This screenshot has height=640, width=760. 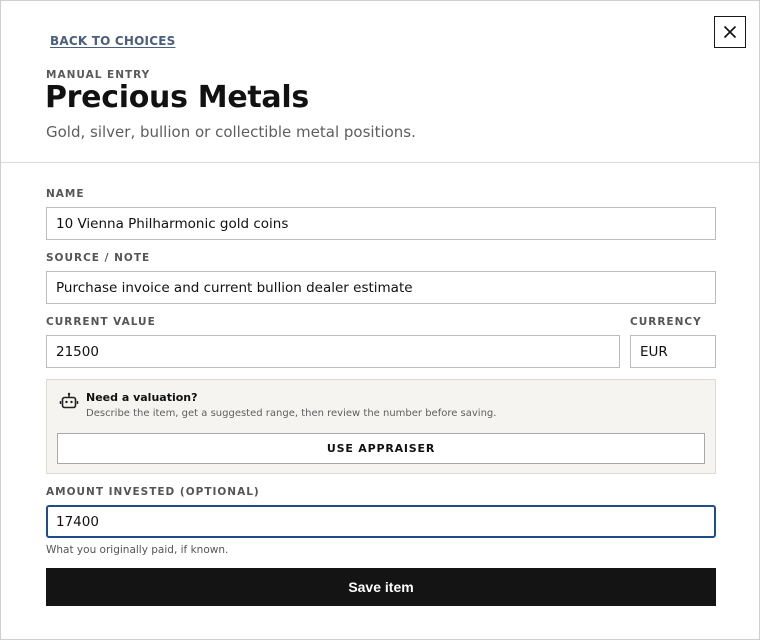 What do you see at coordinates (69, 400) in the screenshot?
I see `robot-icon` at bounding box center [69, 400].